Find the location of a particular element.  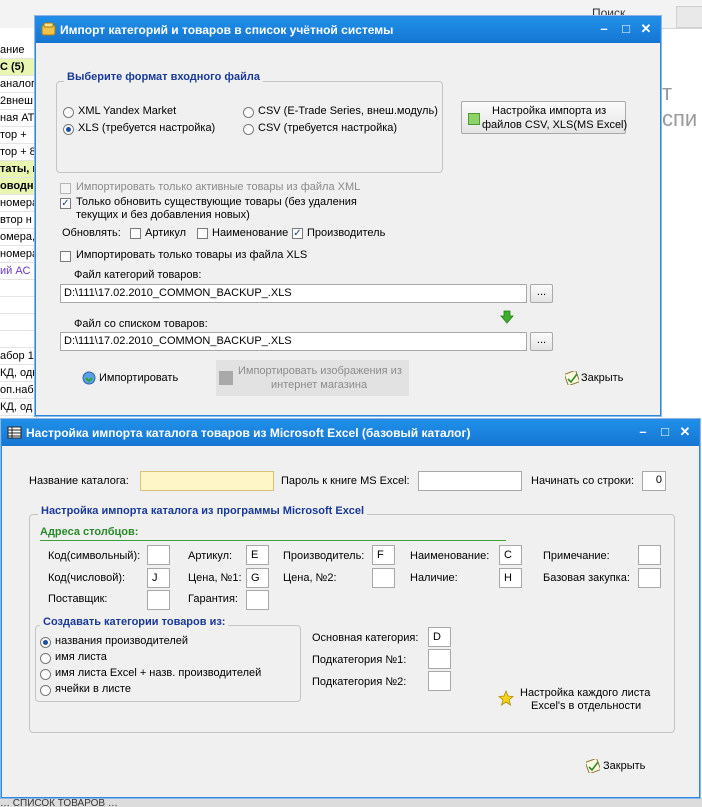

background-list-row: втор н is located at coordinates (18, 220).